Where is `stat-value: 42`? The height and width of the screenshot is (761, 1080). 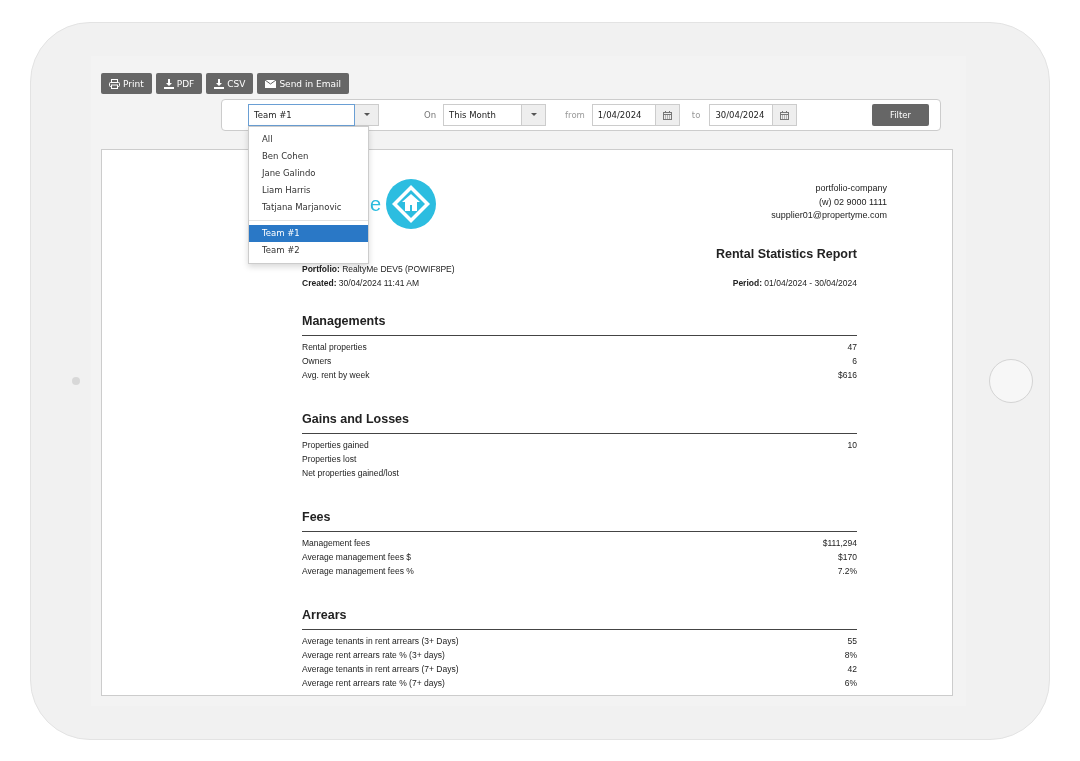 stat-value: 42 is located at coordinates (852, 669).